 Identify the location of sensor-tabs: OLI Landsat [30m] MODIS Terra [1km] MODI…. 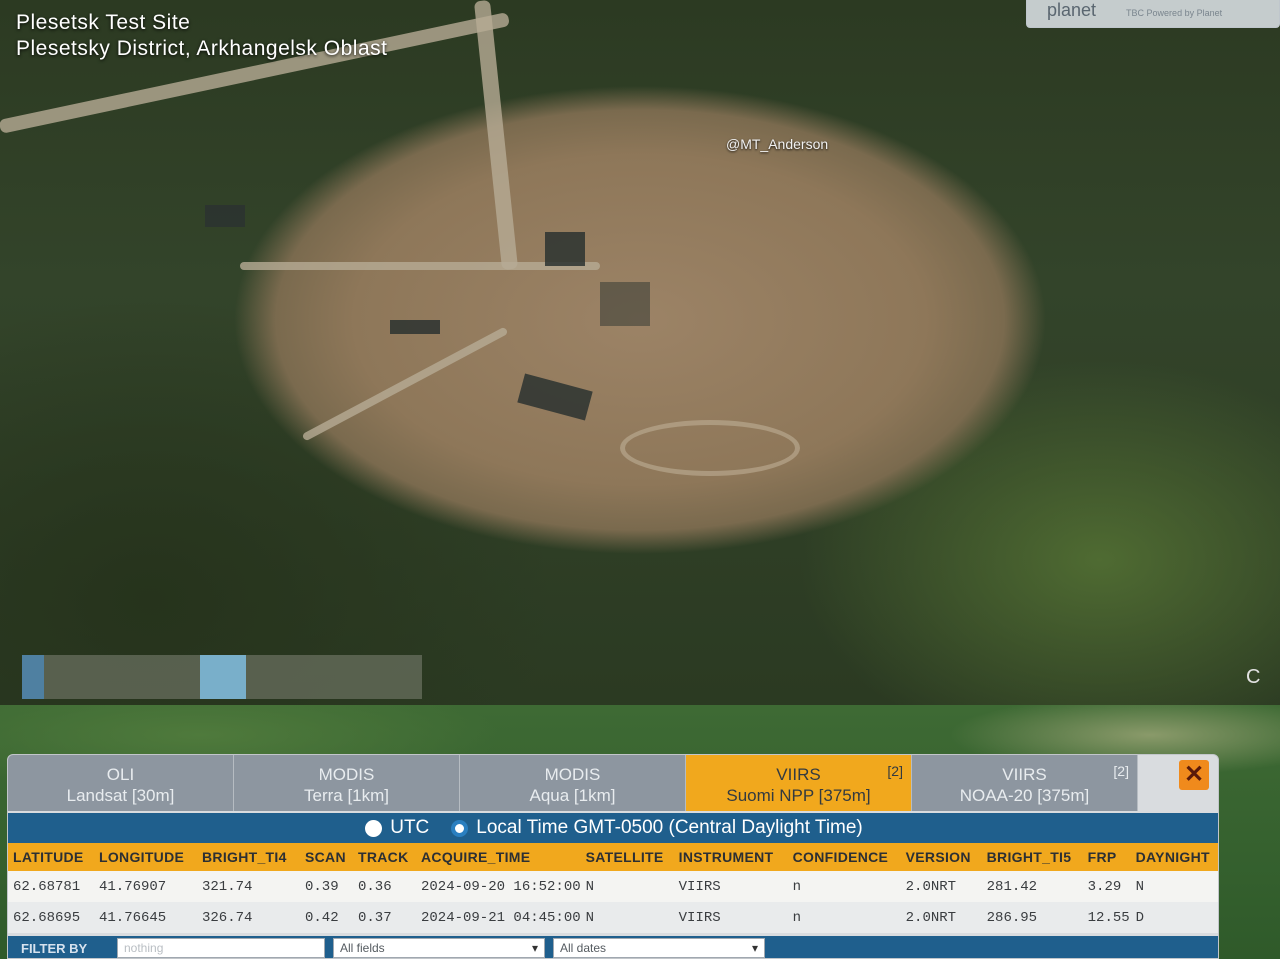
(613, 784).